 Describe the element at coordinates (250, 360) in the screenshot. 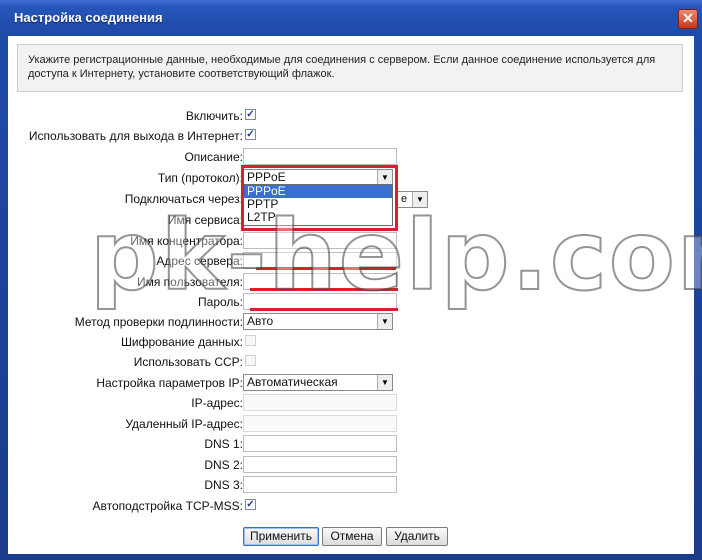

I see `ccp-checkbox` at that location.